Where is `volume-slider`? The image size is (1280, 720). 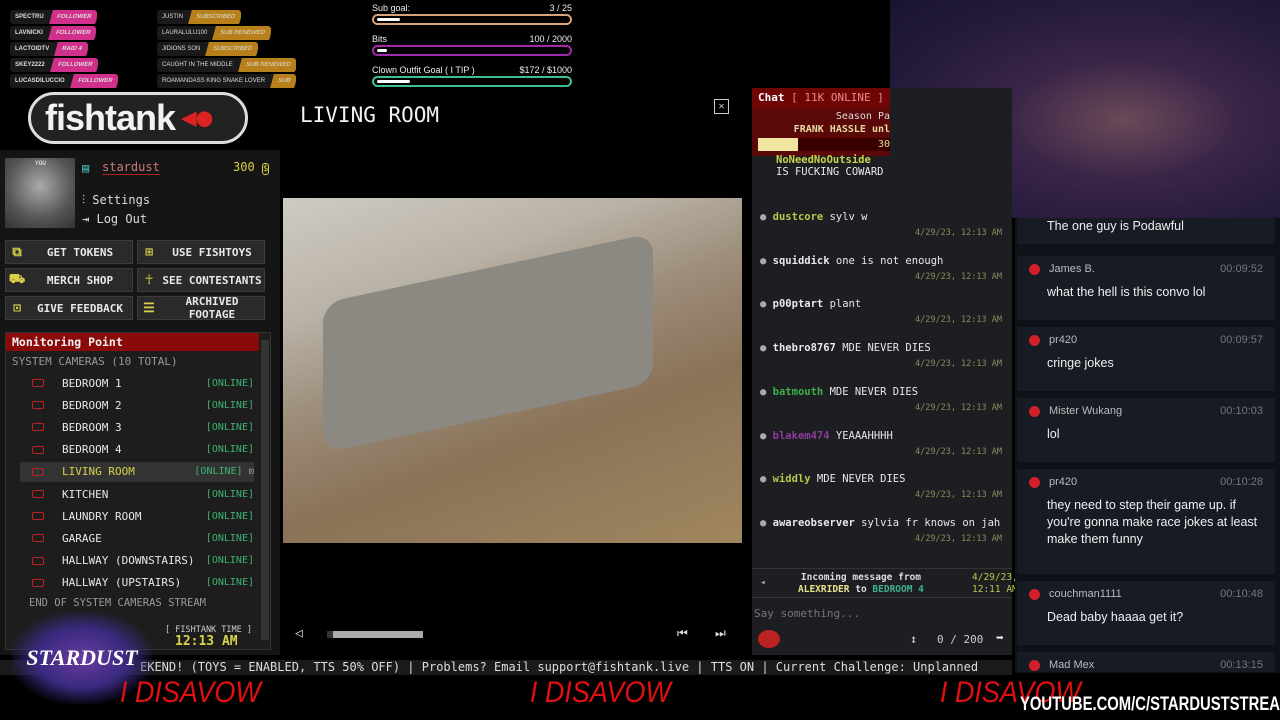 volume-slider is located at coordinates (375, 634).